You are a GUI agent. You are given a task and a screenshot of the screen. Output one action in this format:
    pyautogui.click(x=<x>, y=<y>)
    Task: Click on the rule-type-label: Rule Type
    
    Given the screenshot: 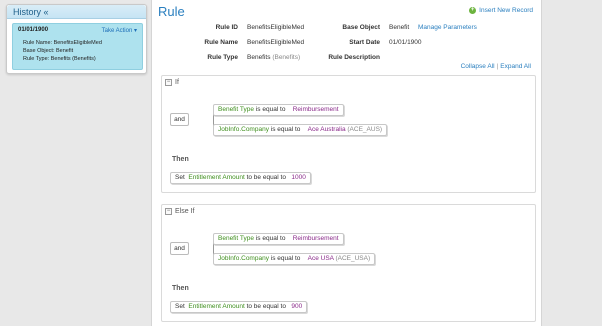 What is the action you would take?
    pyautogui.click(x=222, y=57)
    